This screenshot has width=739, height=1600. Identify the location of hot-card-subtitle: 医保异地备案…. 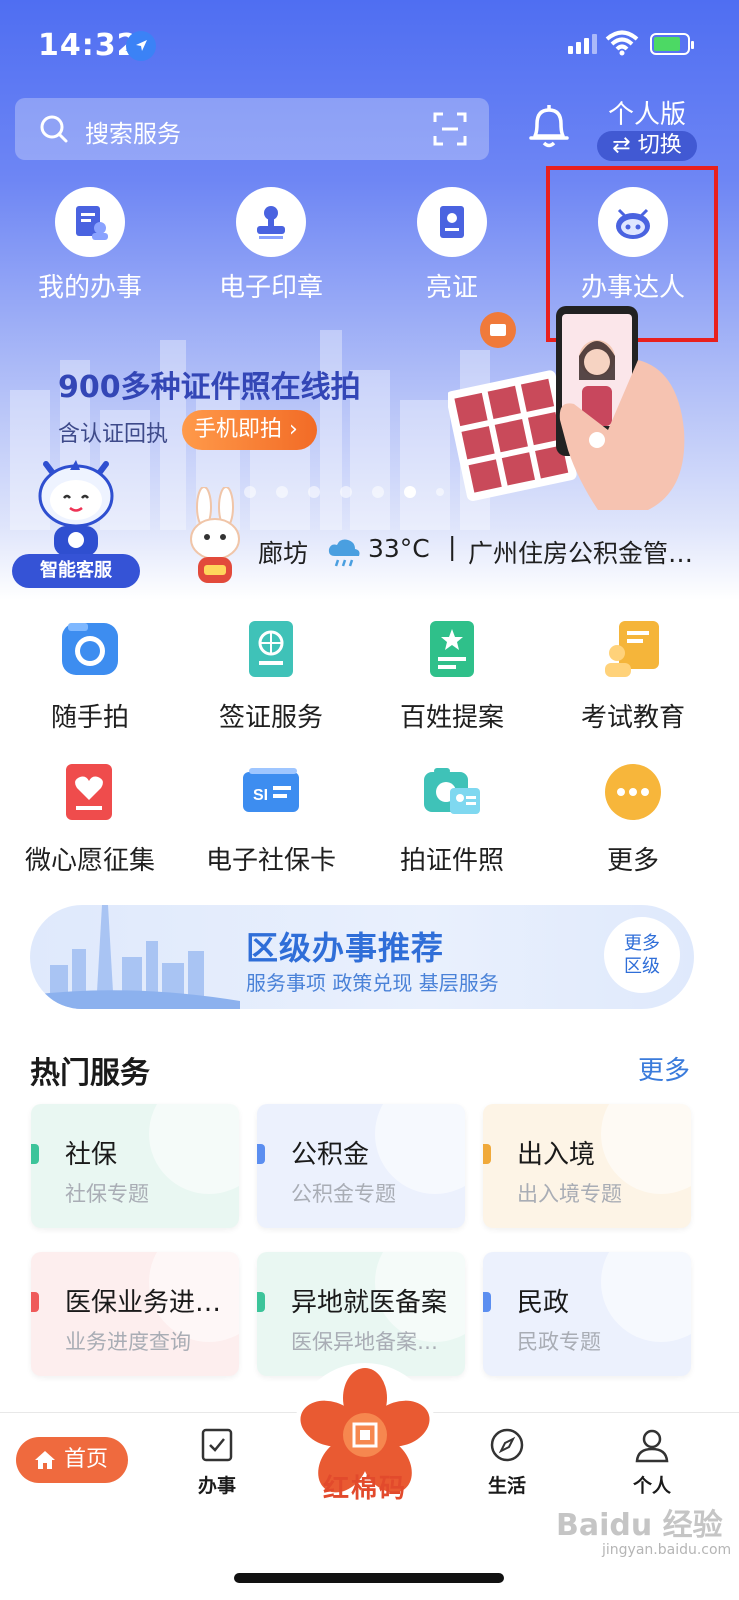
(364, 1342).